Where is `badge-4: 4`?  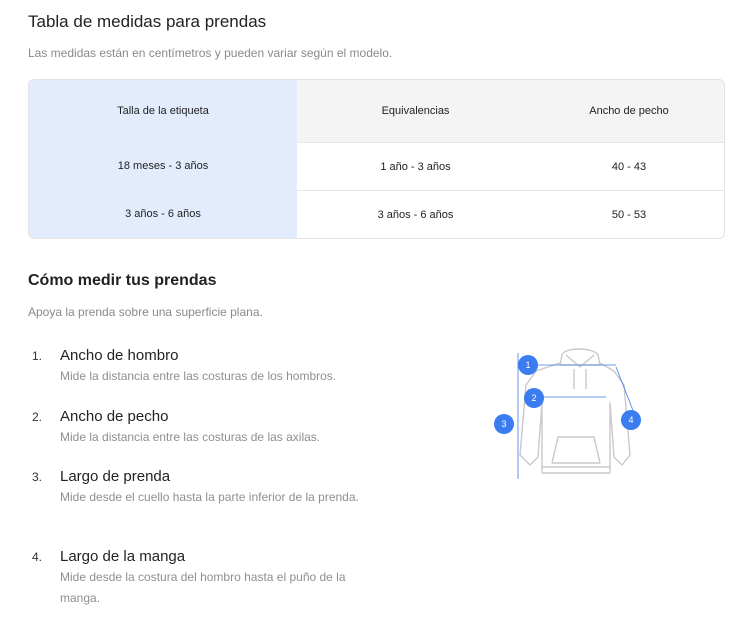
badge-4: 4 is located at coordinates (631, 420).